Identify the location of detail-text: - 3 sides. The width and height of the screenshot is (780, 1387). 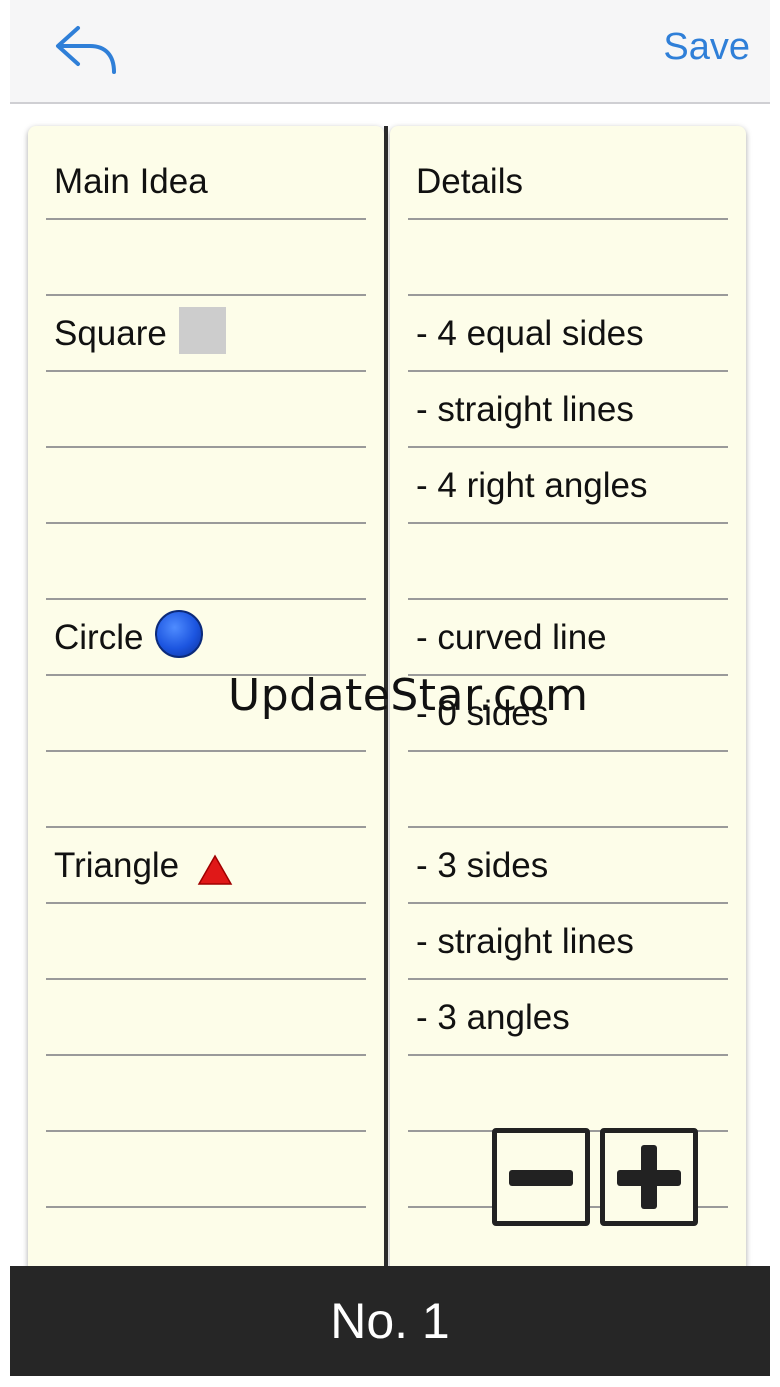
(482, 865).